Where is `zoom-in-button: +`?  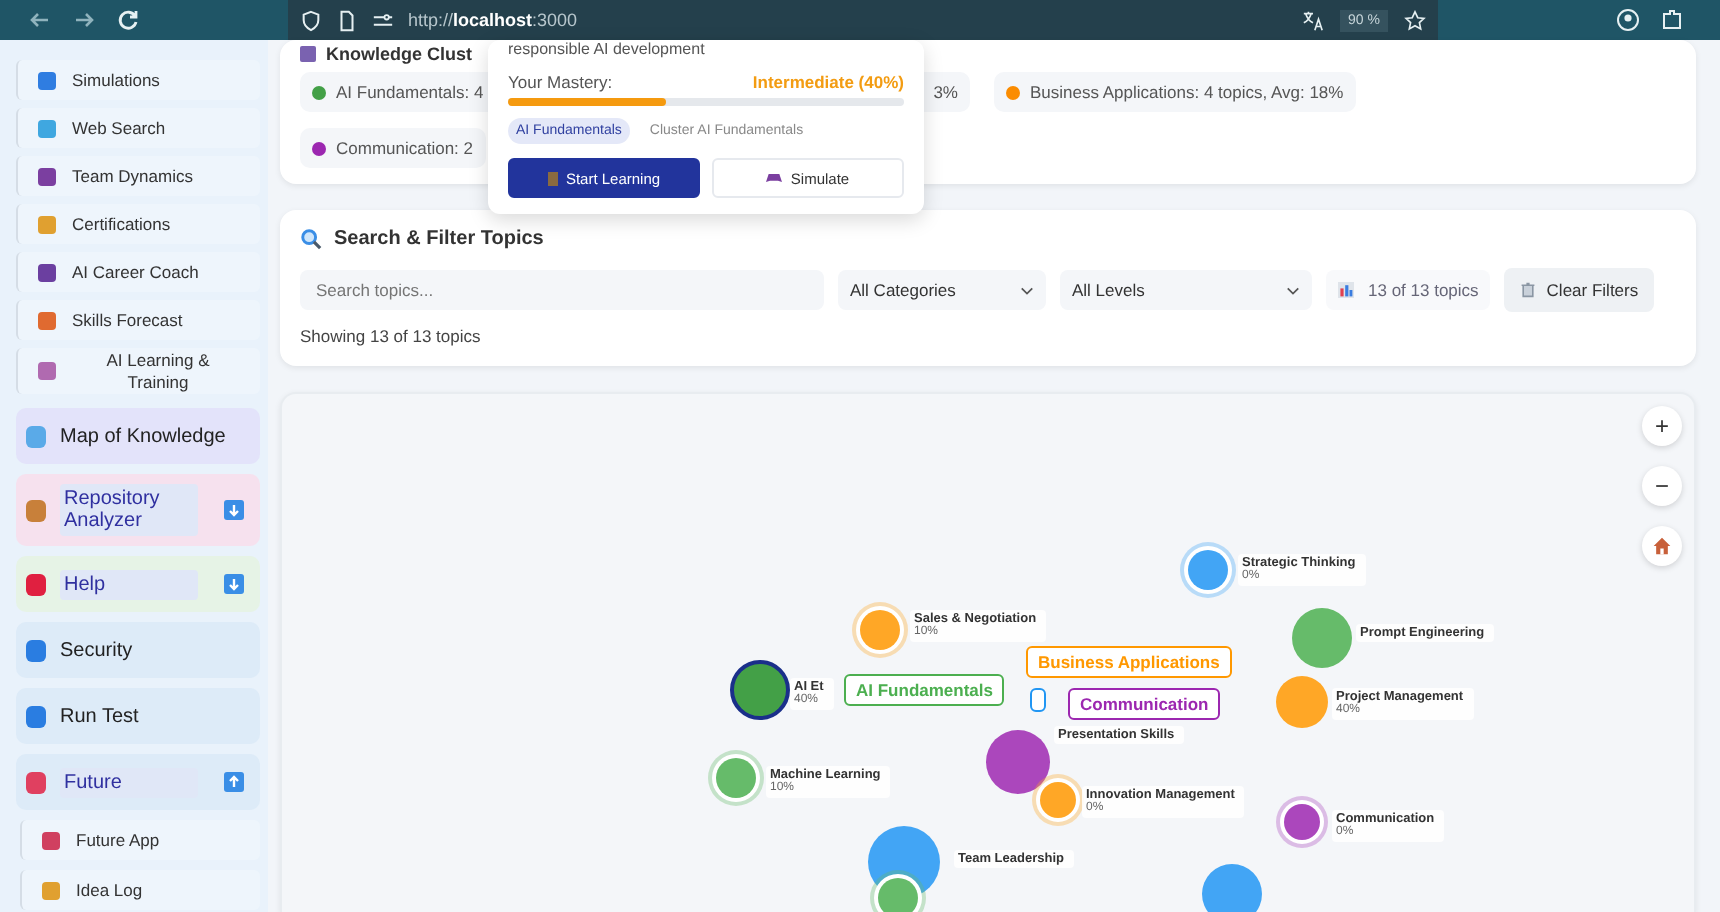
zoom-in-button: + is located at coordinates (1662, 426).